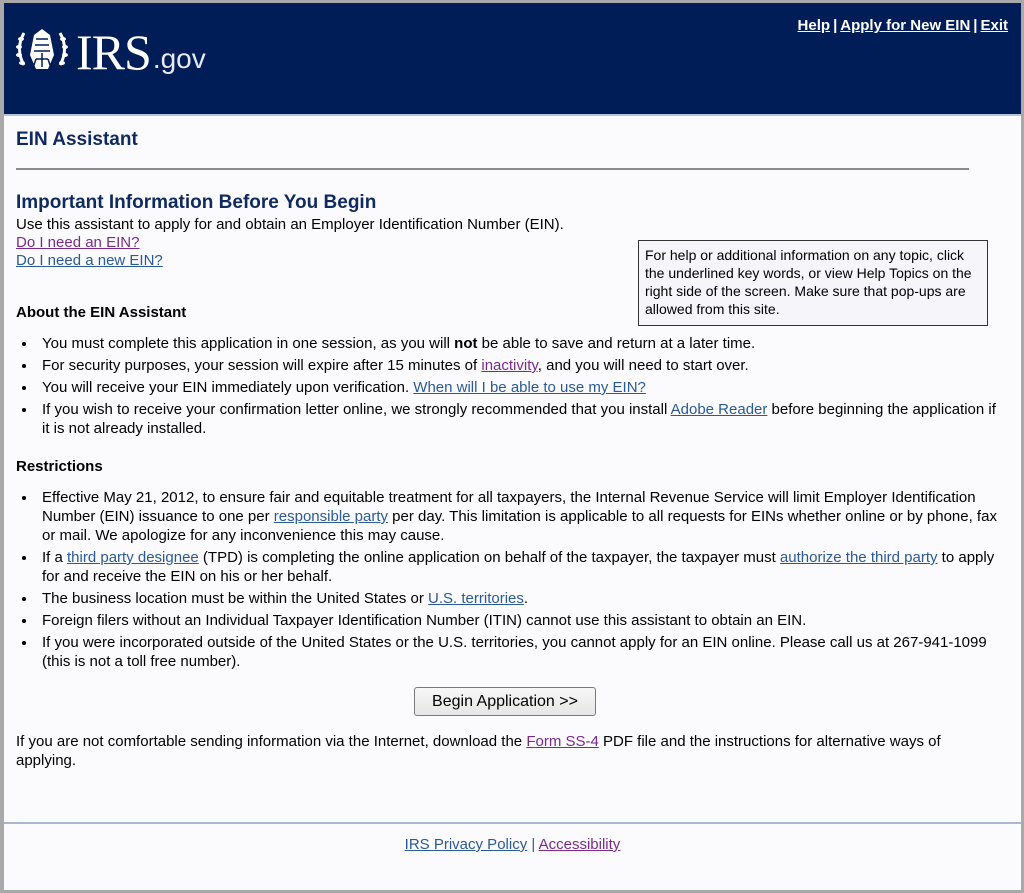 This screenshot has width=1024, height=893. Describe the element at coordinates (562, 741) in the screenshot. I see `form-ss4-link: Form SS-4` at that location.